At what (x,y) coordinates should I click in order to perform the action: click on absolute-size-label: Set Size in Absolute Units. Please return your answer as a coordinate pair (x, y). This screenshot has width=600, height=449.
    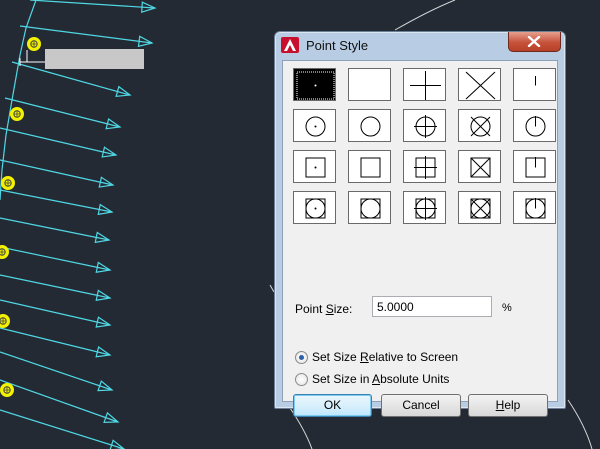
    Looking at the image, I should click on (380, 379).